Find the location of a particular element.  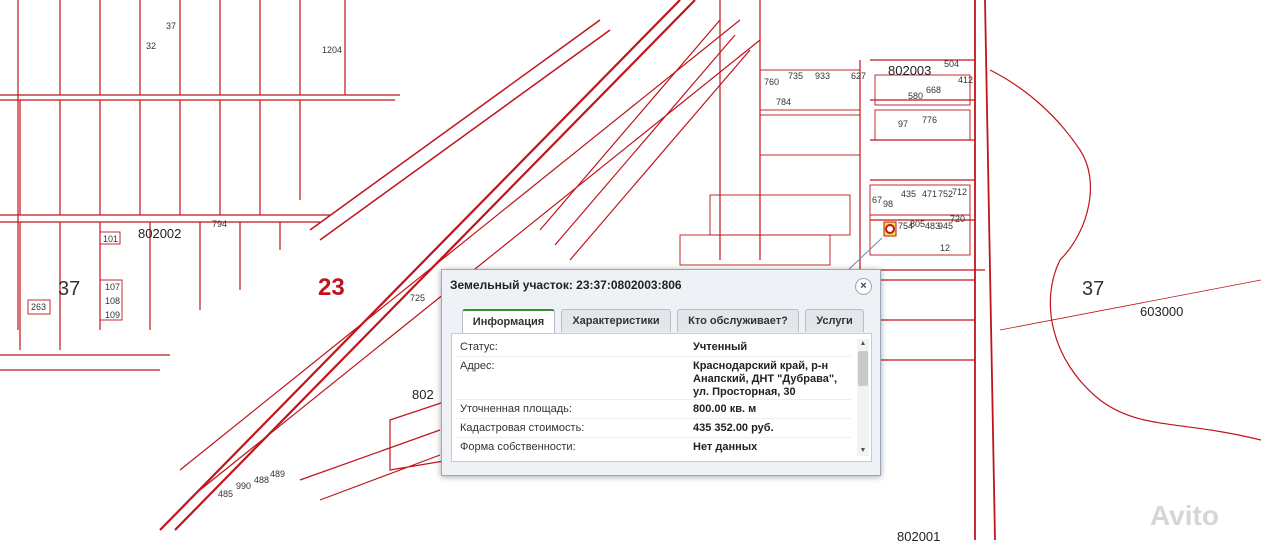

cadastral-value: 435 352.00 руб. is located at coordinates (733, 428).